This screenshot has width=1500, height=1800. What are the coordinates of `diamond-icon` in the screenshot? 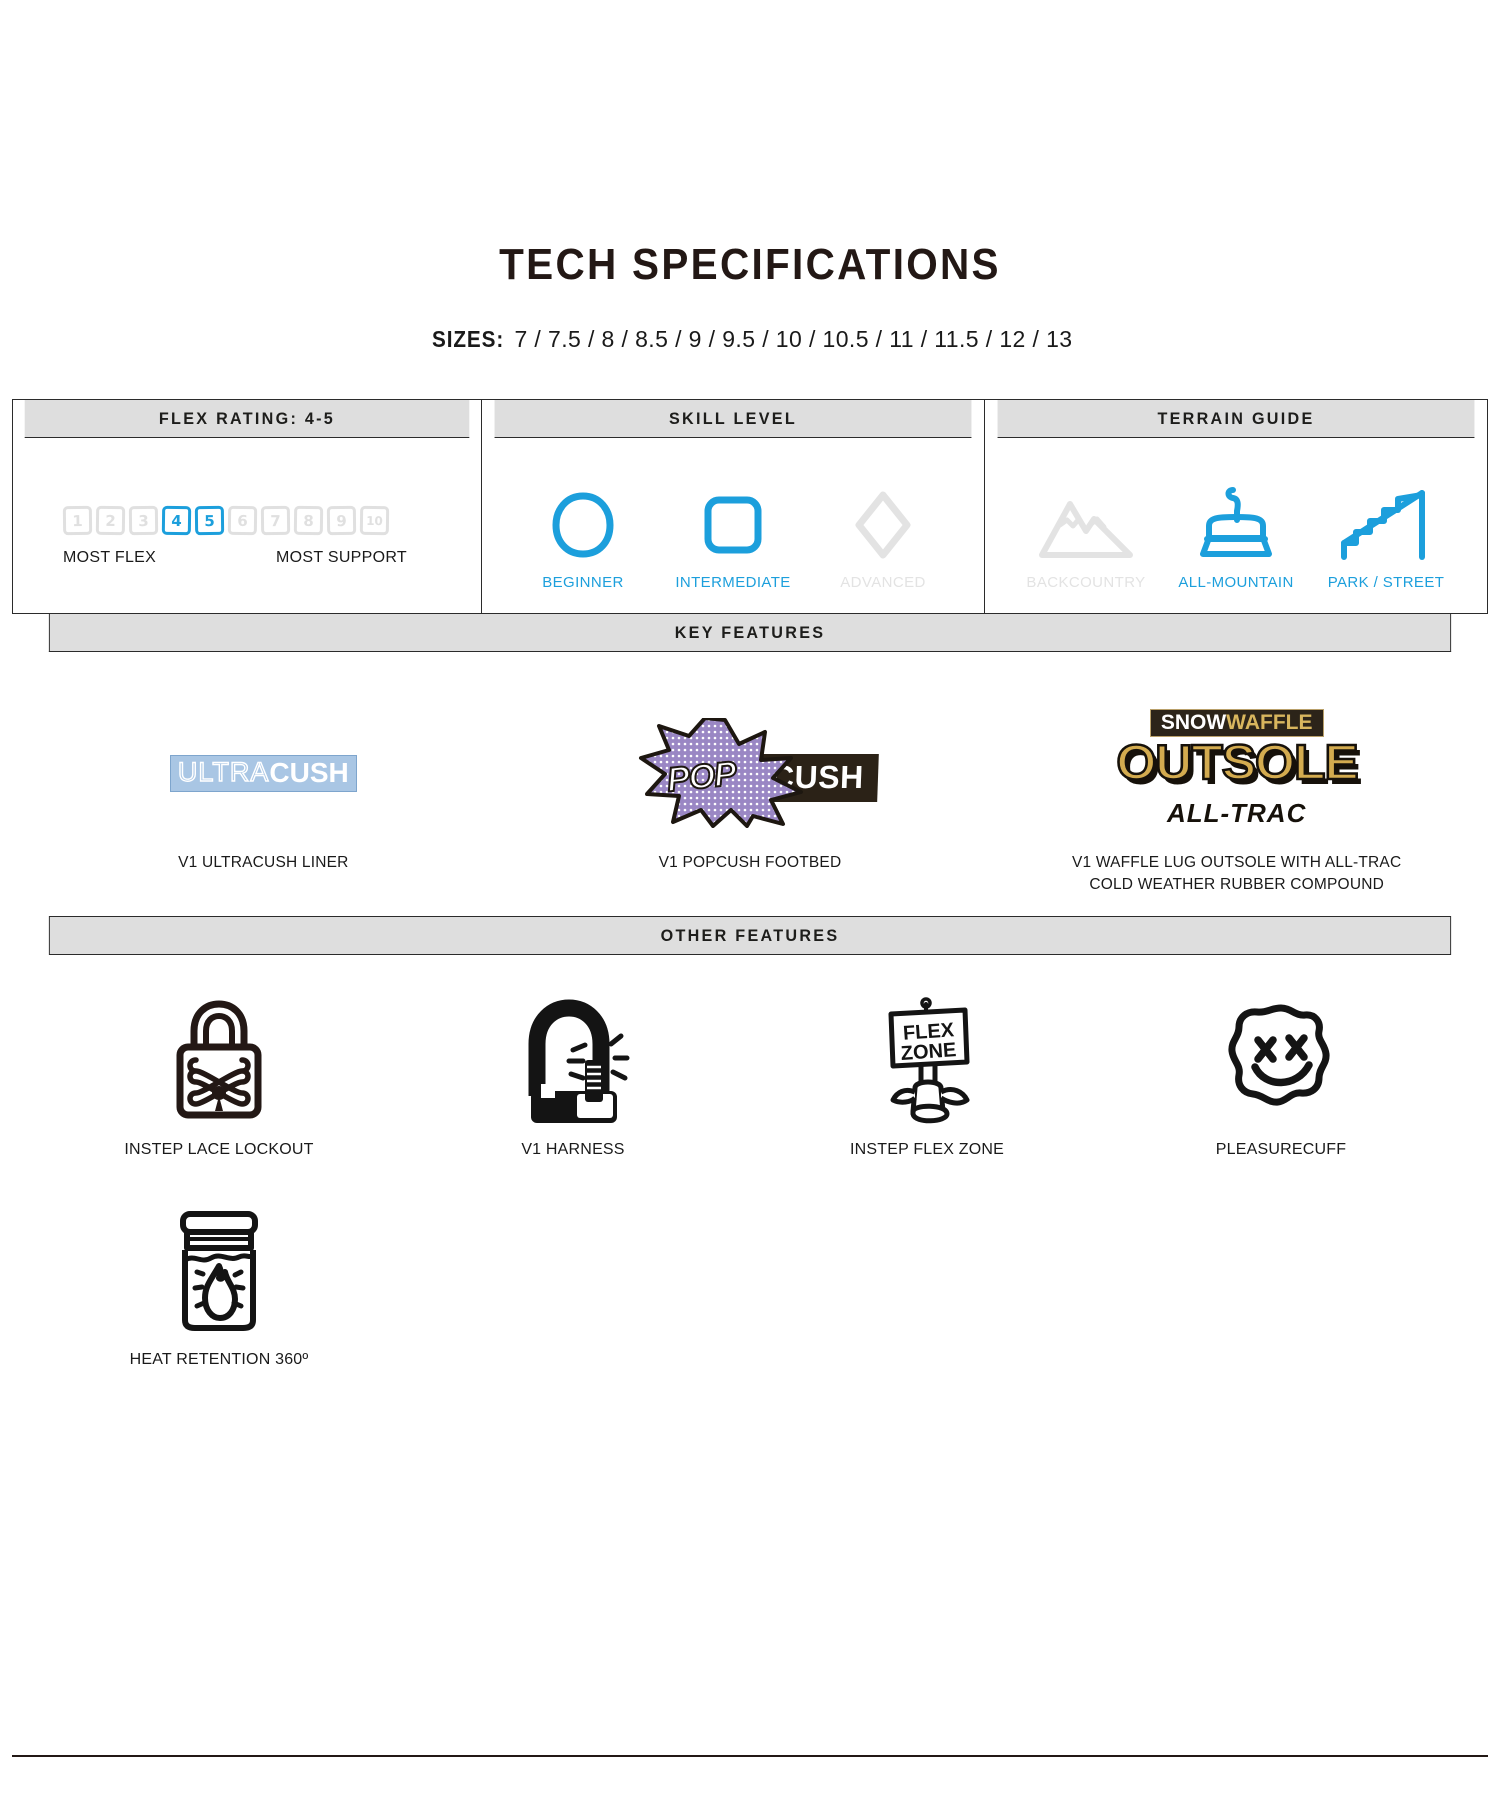 It's located at (883, 525).